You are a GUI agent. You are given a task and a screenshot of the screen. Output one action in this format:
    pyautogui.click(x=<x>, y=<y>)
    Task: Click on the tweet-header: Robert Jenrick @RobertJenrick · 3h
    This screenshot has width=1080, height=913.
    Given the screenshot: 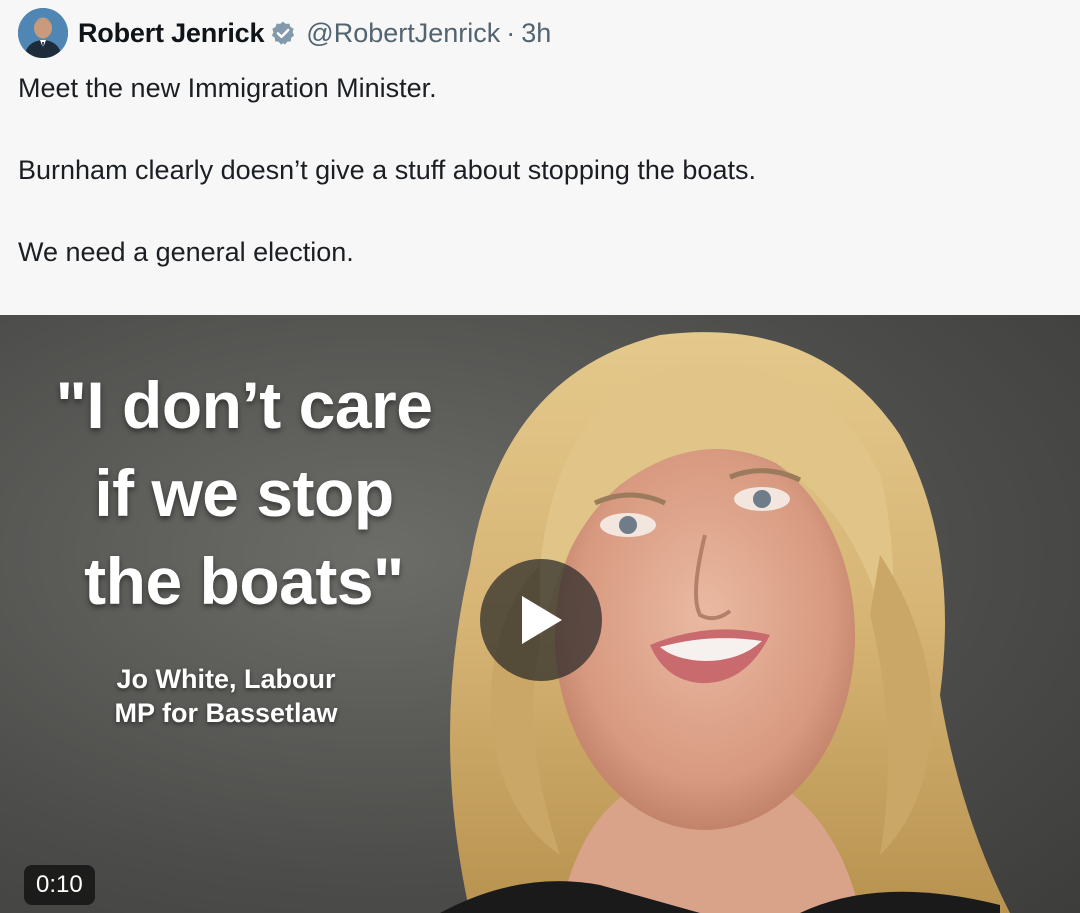 What is the action you would take?
    pyautogui.click(x=284, y=33)
    